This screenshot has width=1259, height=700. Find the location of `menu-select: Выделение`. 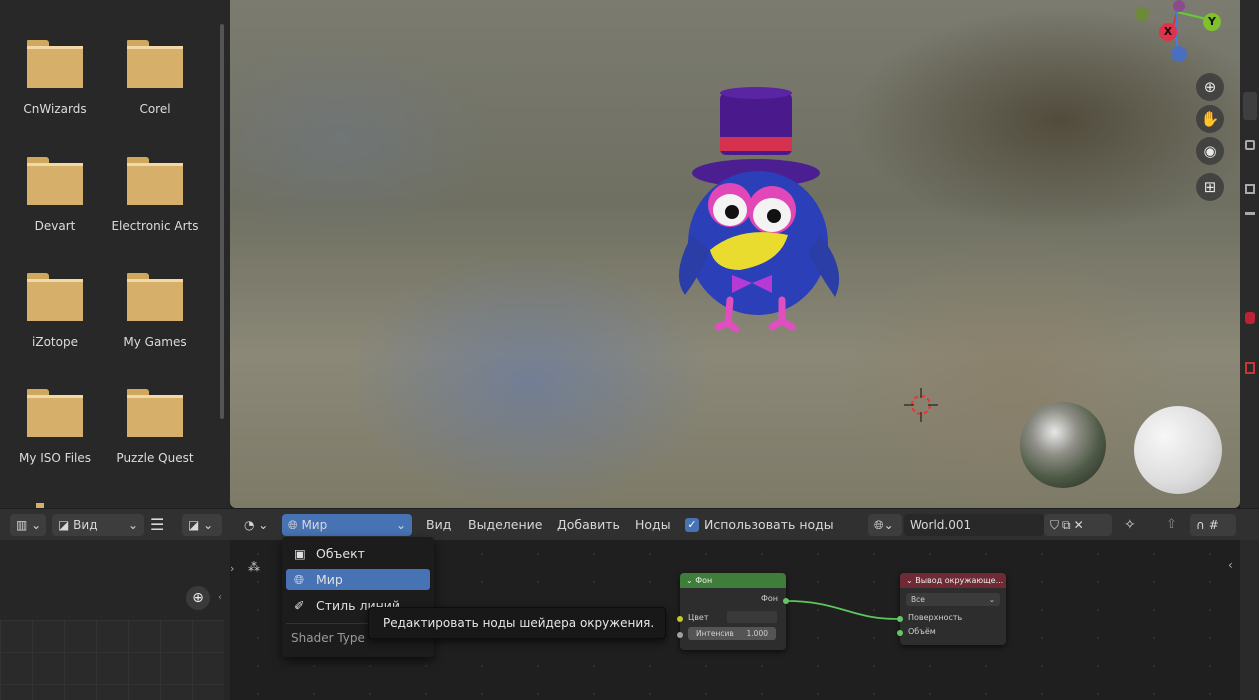

menu-select: Выделение is located at coordinates (505, 525).